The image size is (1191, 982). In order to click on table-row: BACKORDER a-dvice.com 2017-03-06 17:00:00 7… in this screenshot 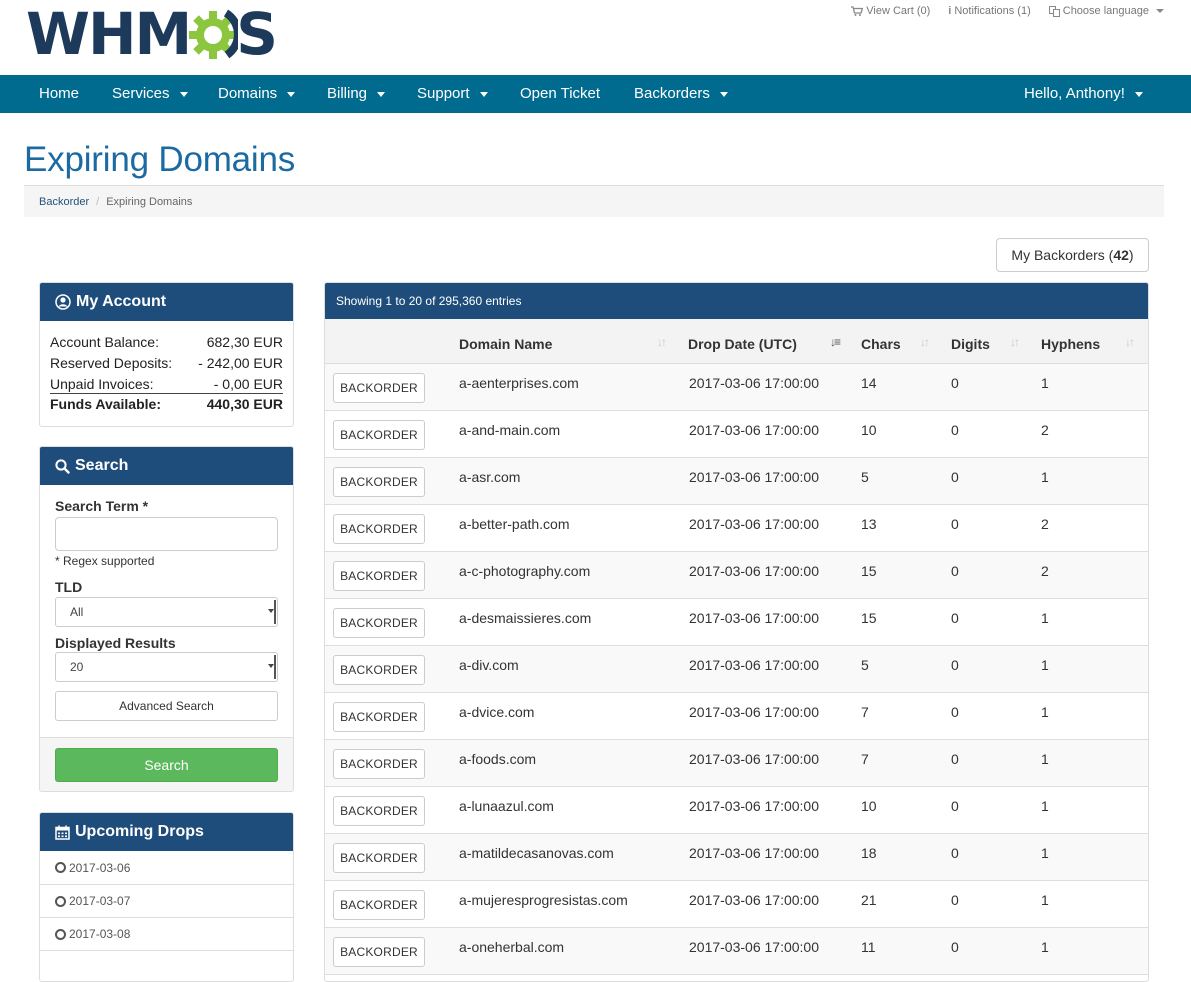, I will do `click(736, 716)`.